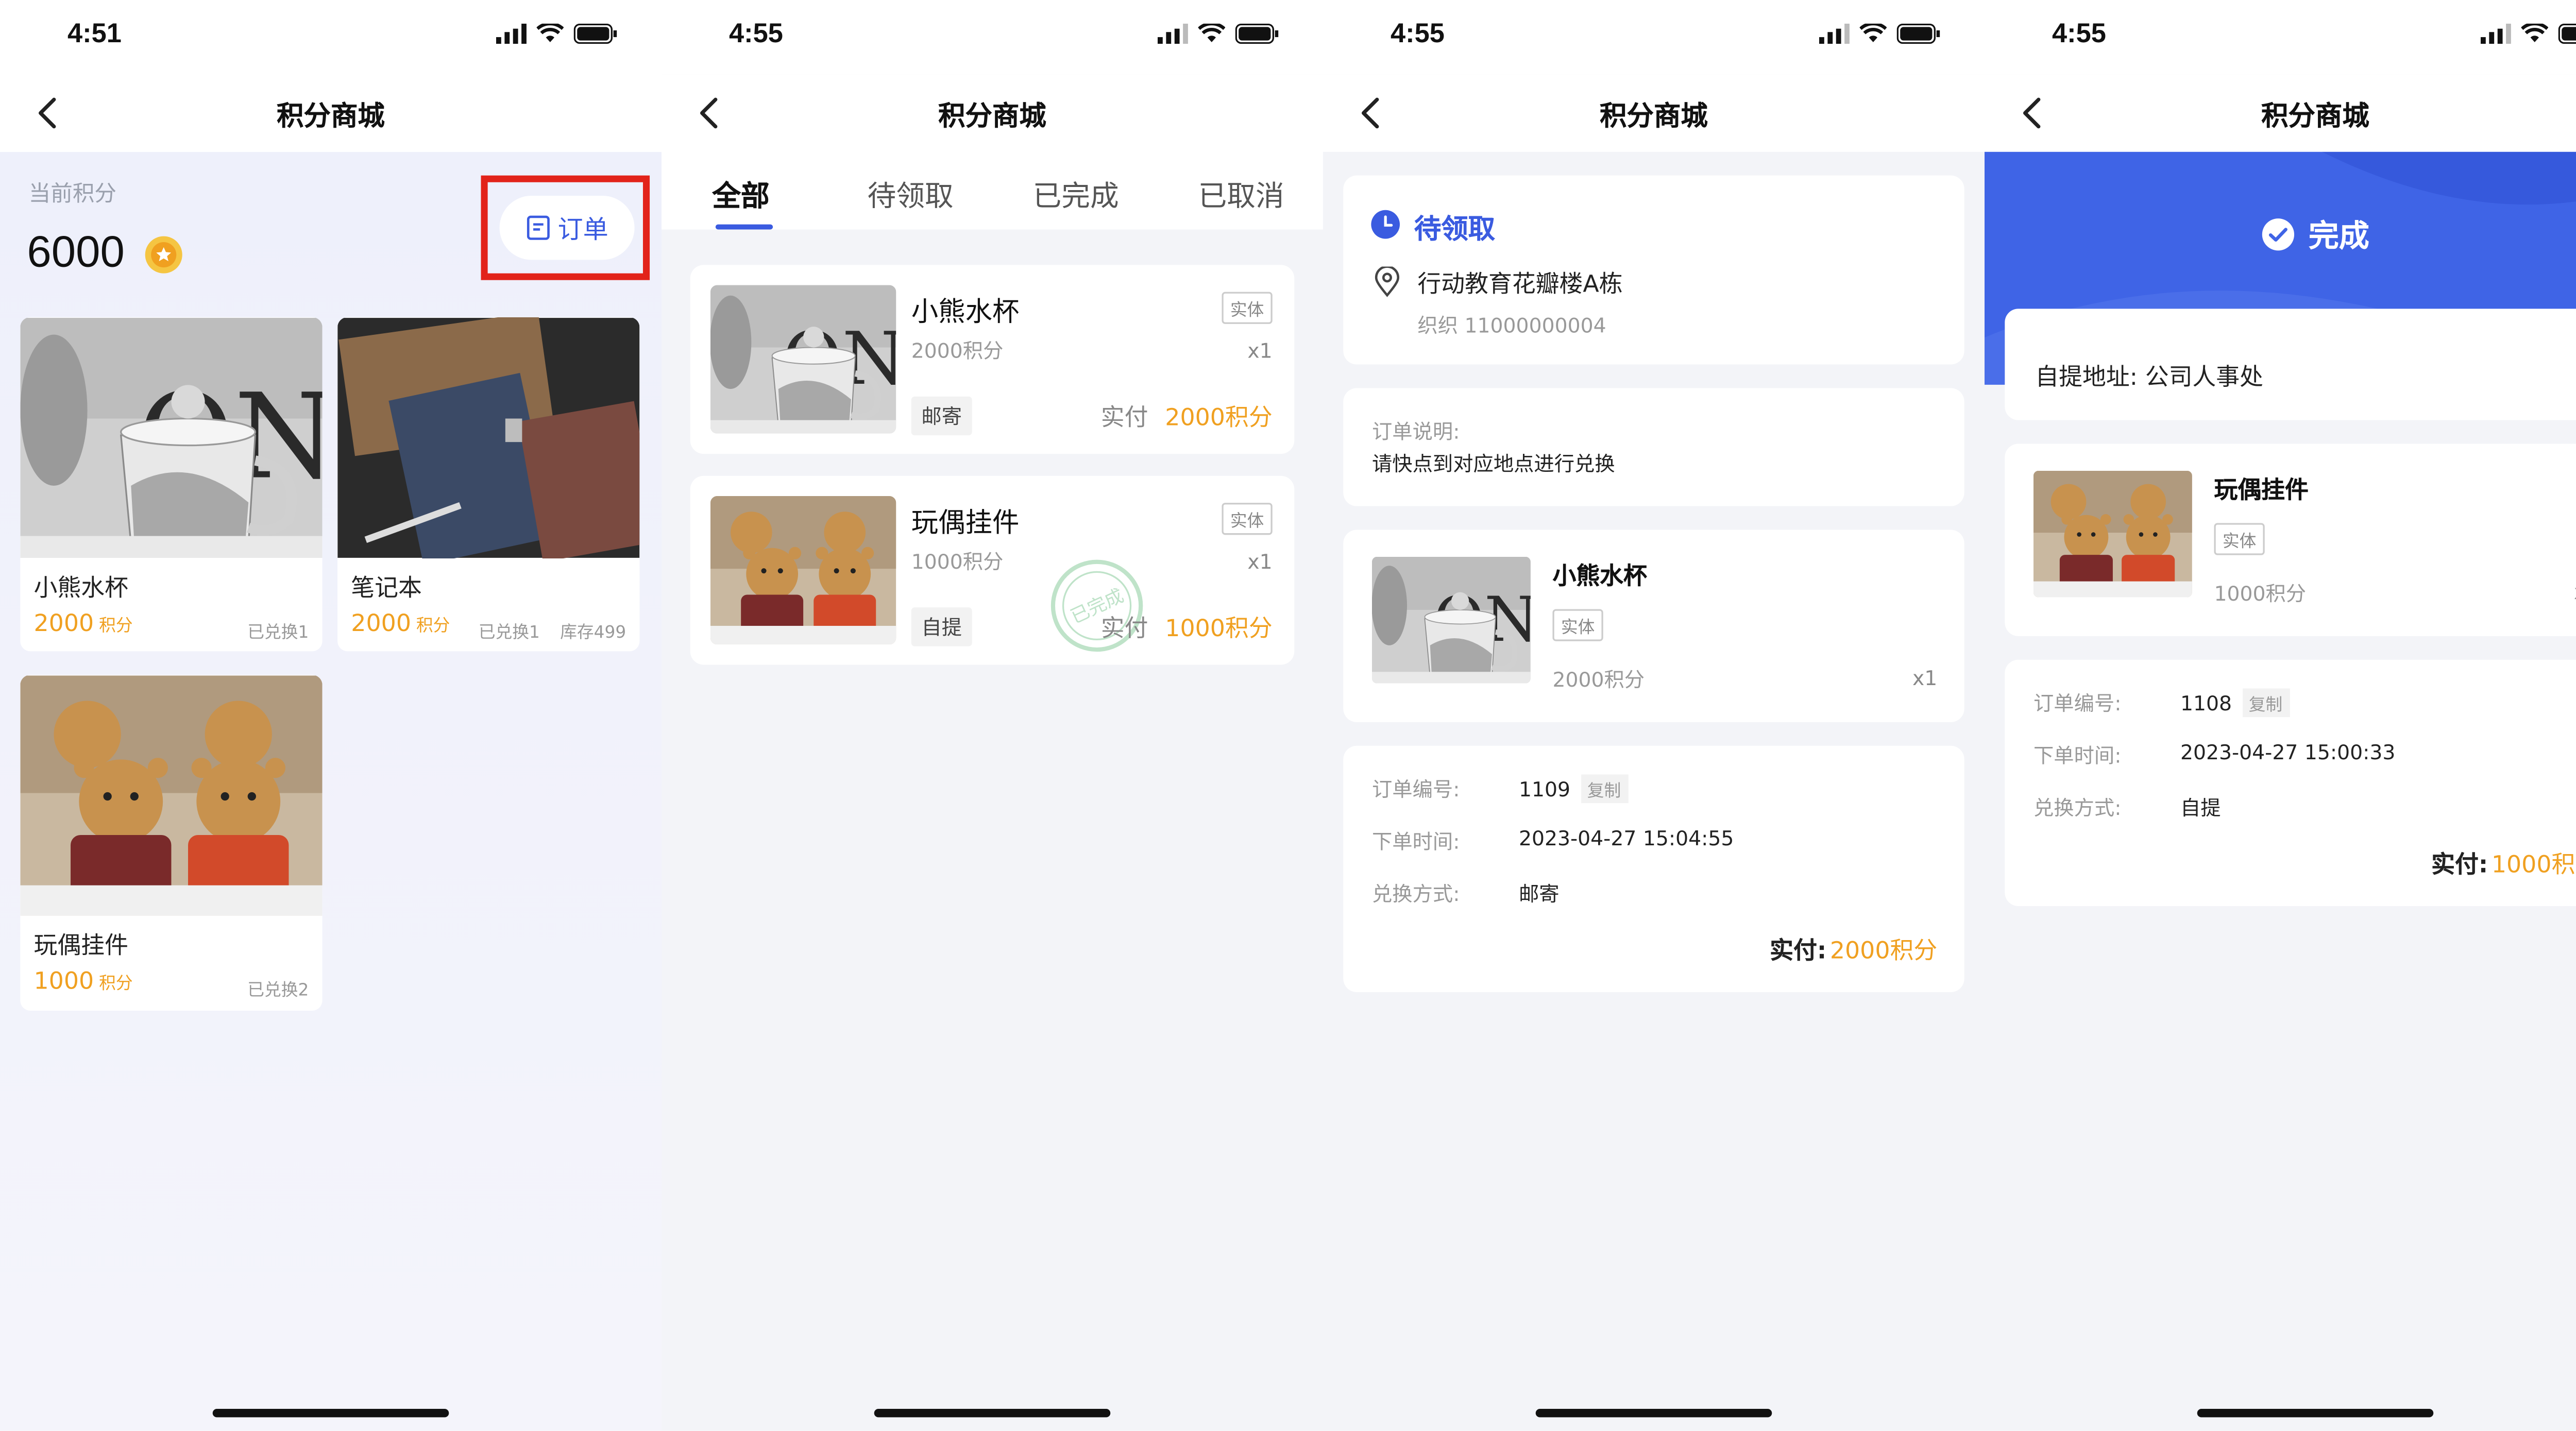  I want to click on paid-total: 实付: 2000积分, so click(1854, 951).